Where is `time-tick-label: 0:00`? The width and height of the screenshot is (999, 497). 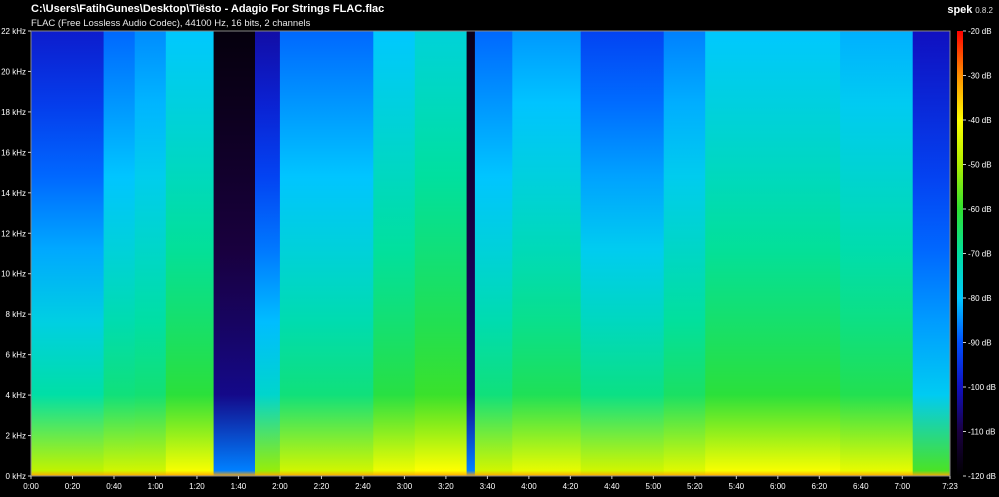 time-tick-label: 0:00 is located at coordinates (31, 486).